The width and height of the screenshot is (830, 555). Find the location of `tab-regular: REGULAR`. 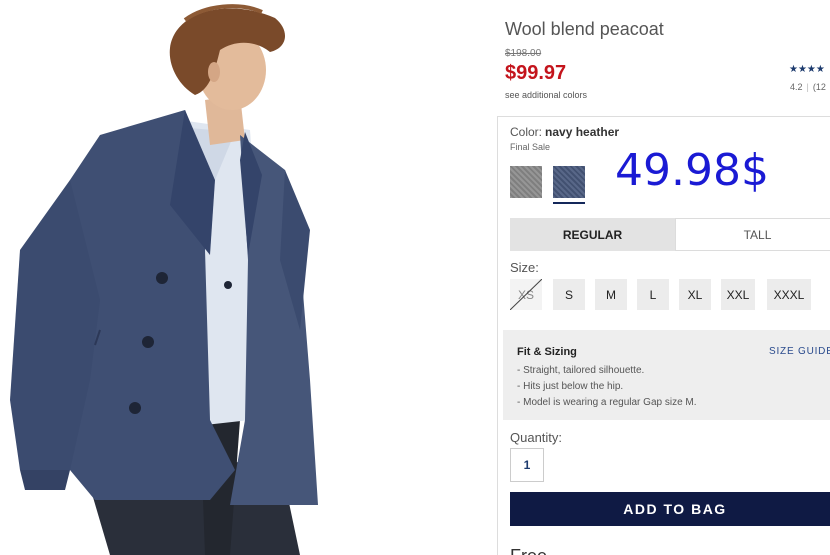

tab-regular: REGULAR is located at coordinates (592, 234).